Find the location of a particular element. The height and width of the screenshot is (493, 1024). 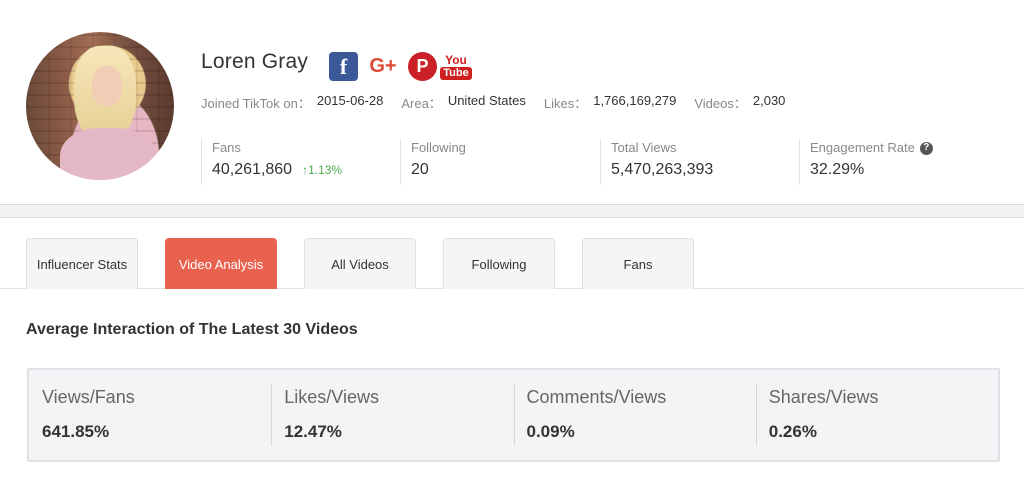

videos-value: 2,030 is located at coordinates (769, 100).